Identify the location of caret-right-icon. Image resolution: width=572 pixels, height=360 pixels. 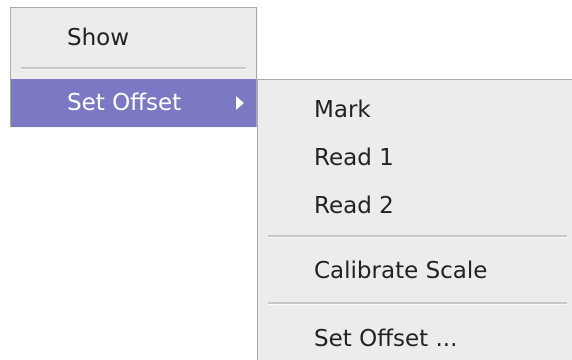
(240, 103).